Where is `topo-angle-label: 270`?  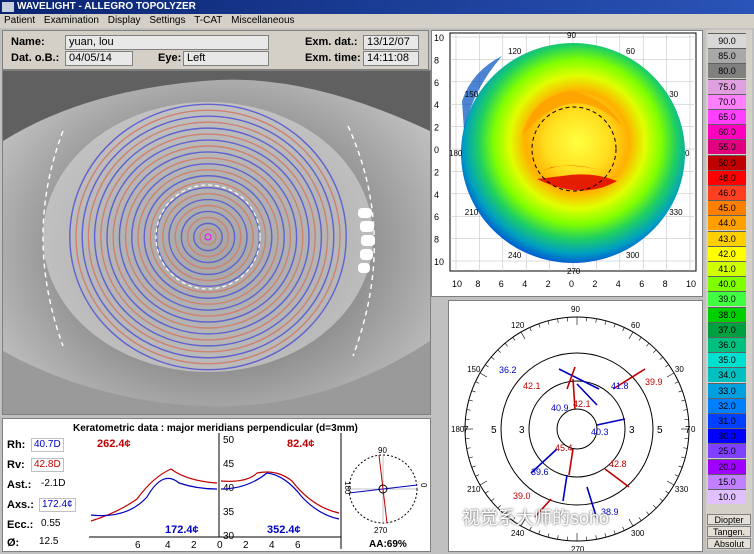 topo-angle-label: 270 is located at coordinates (574, 271).